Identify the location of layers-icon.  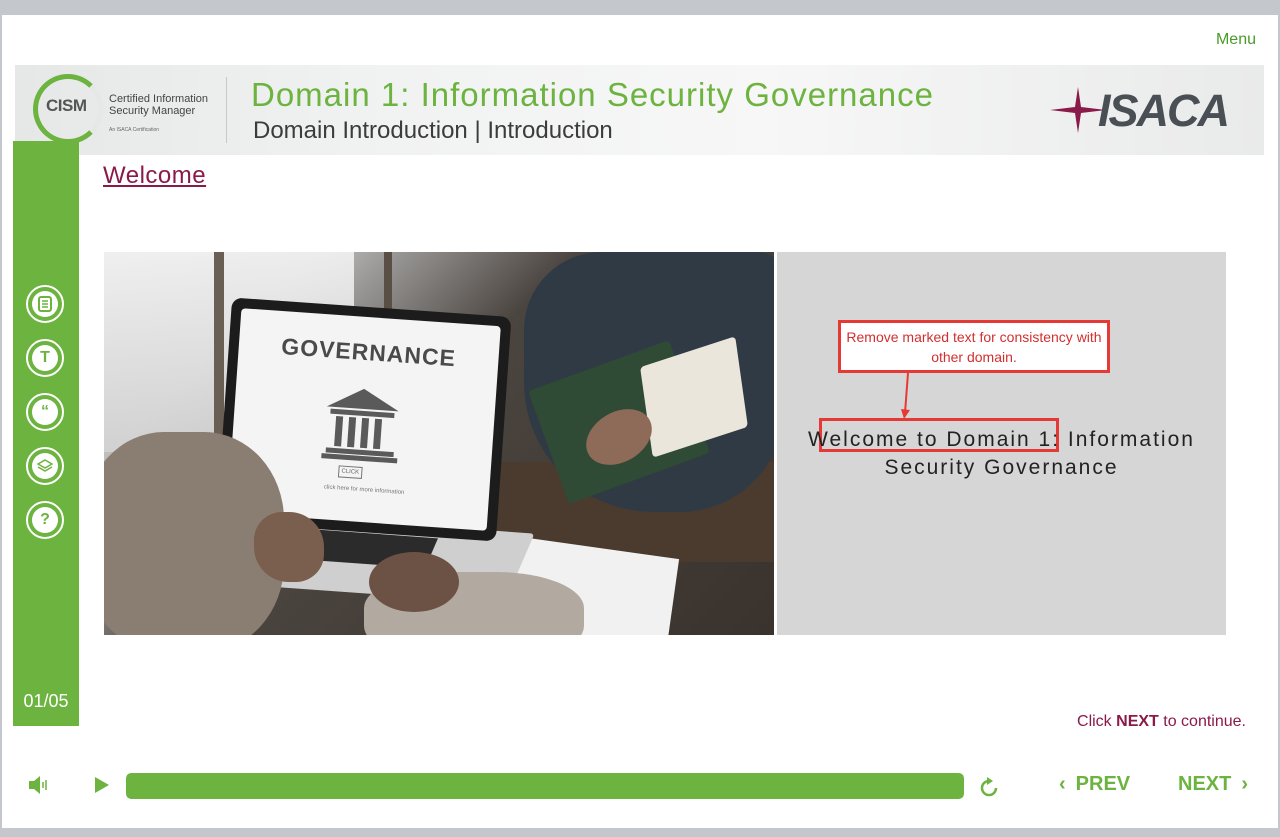
(45, 466).